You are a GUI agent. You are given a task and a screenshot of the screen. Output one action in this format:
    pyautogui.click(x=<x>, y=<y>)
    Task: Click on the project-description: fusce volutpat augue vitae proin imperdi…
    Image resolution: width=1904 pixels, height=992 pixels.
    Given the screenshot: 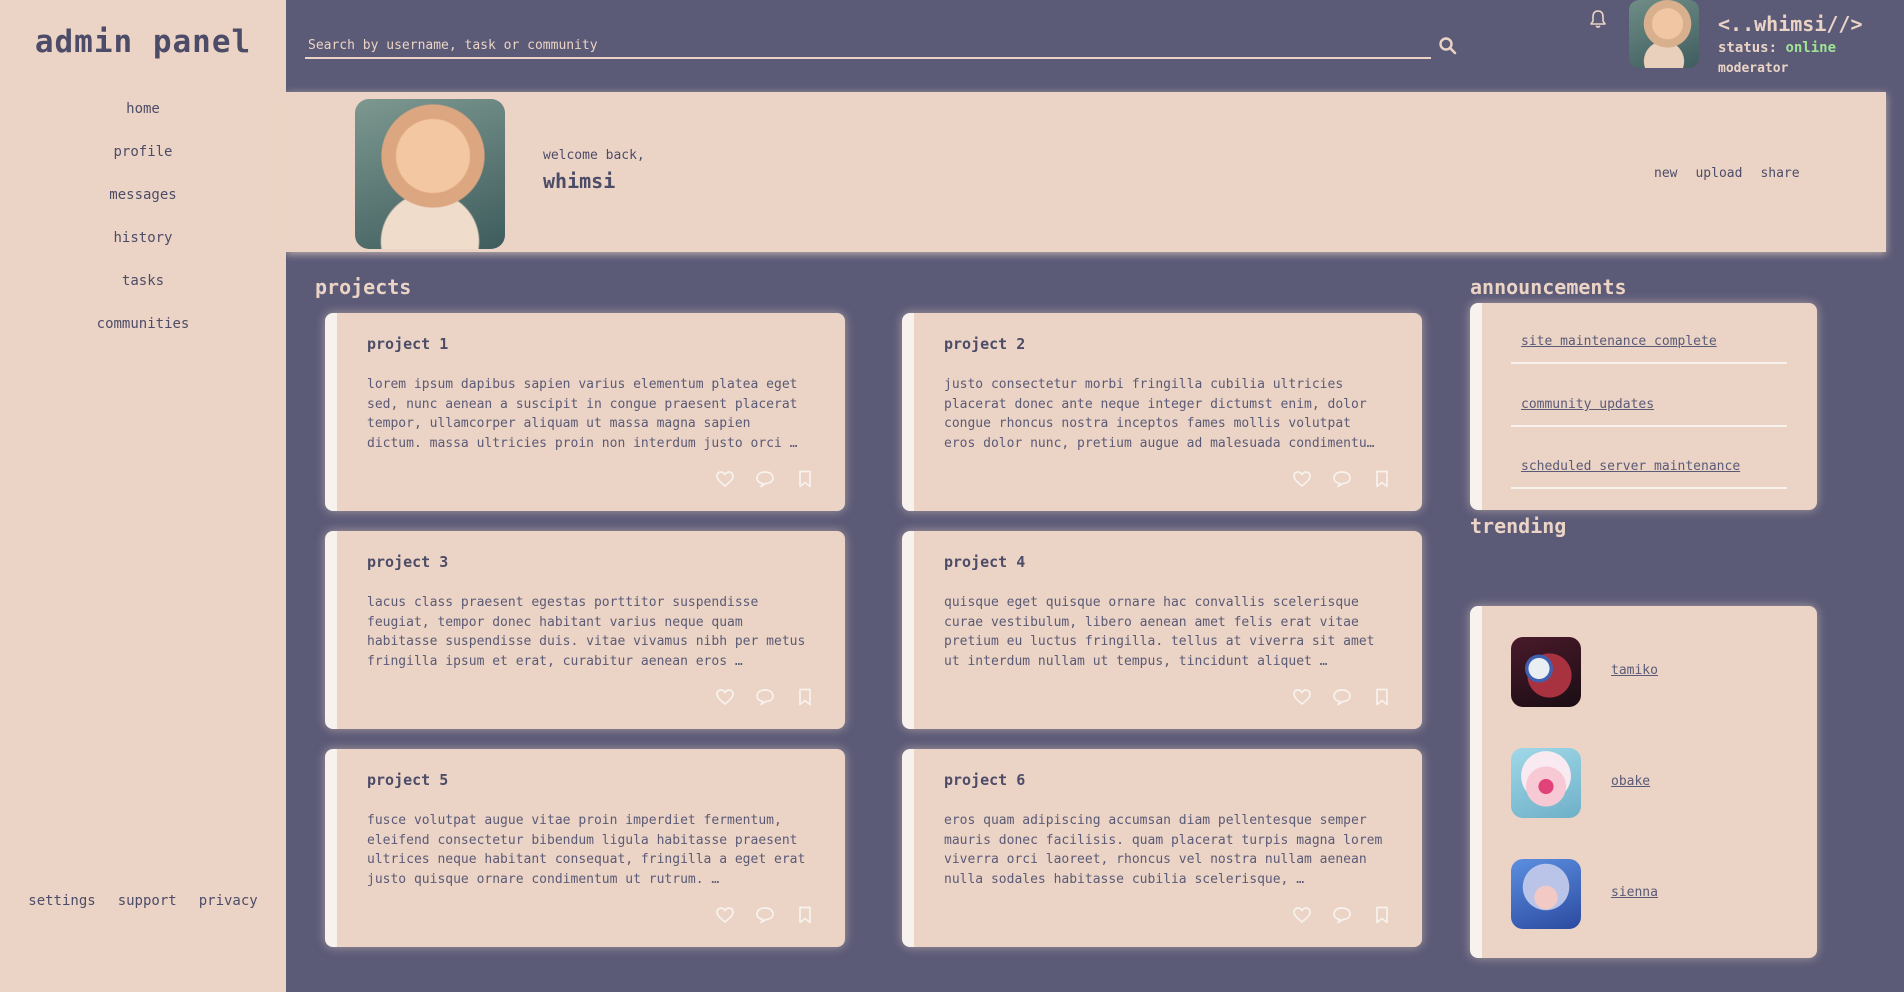 What is the action you would take?
    pyautogui.click(x=586, y=850)
    